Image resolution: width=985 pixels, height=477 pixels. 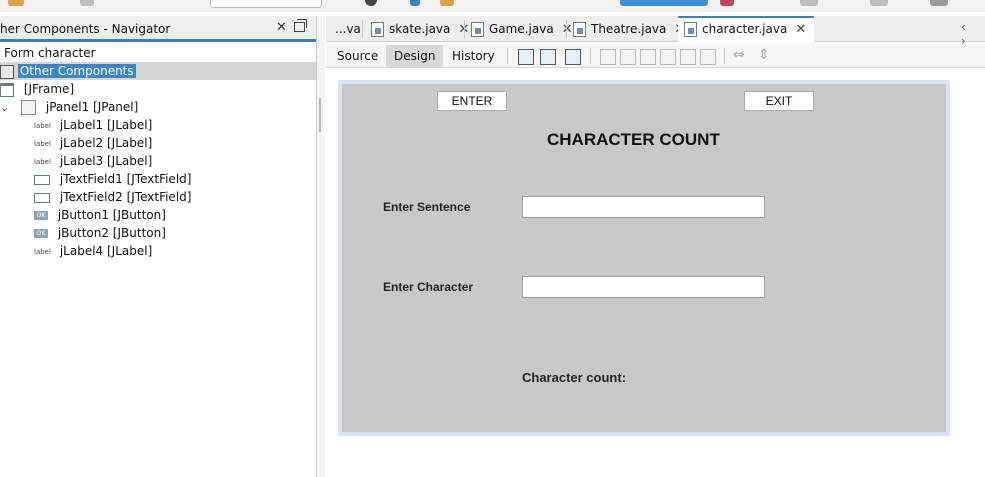 I want to click on tree-item-jpanel1: ⌄ jPanel1 [JPanel], so click(x=69, y=107).